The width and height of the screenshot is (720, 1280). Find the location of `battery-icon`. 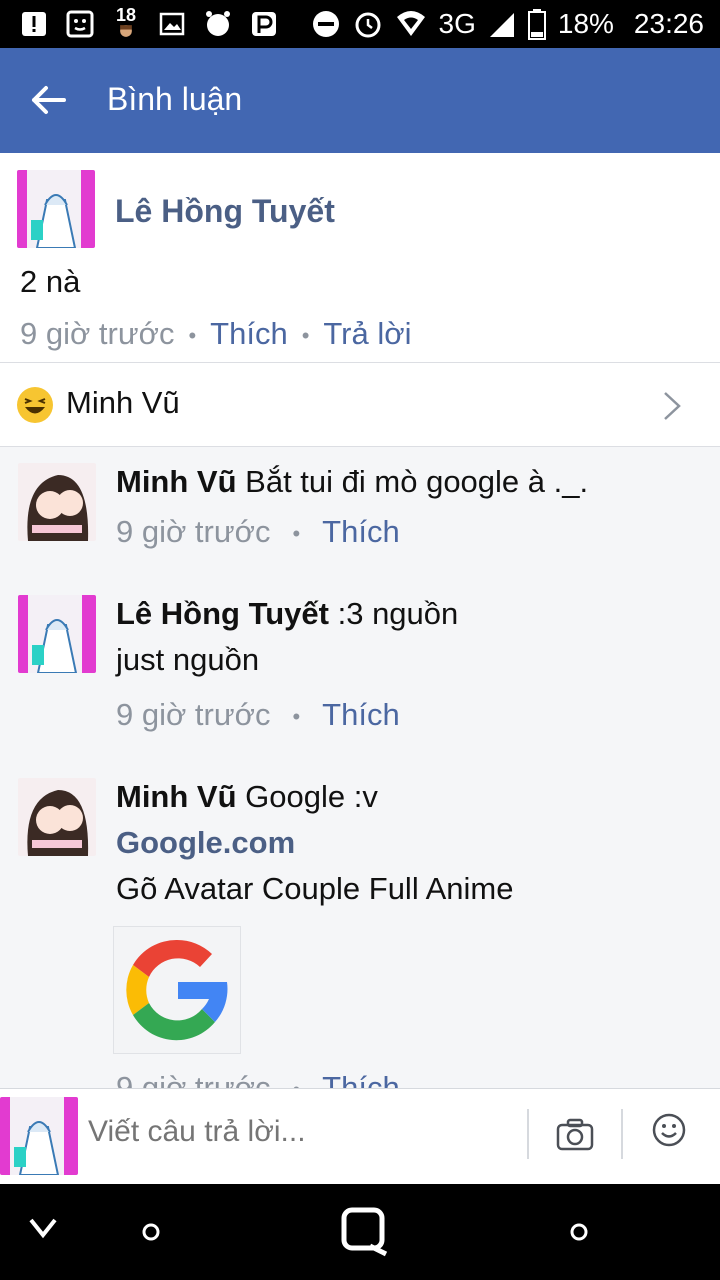

battery-icon is located at coordinates (536, 24).